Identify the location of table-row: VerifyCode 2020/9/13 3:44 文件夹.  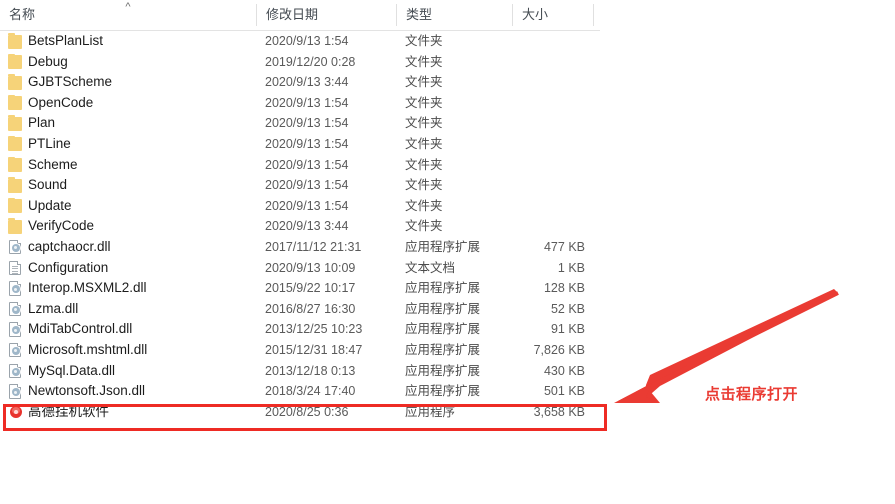
(300, 226).